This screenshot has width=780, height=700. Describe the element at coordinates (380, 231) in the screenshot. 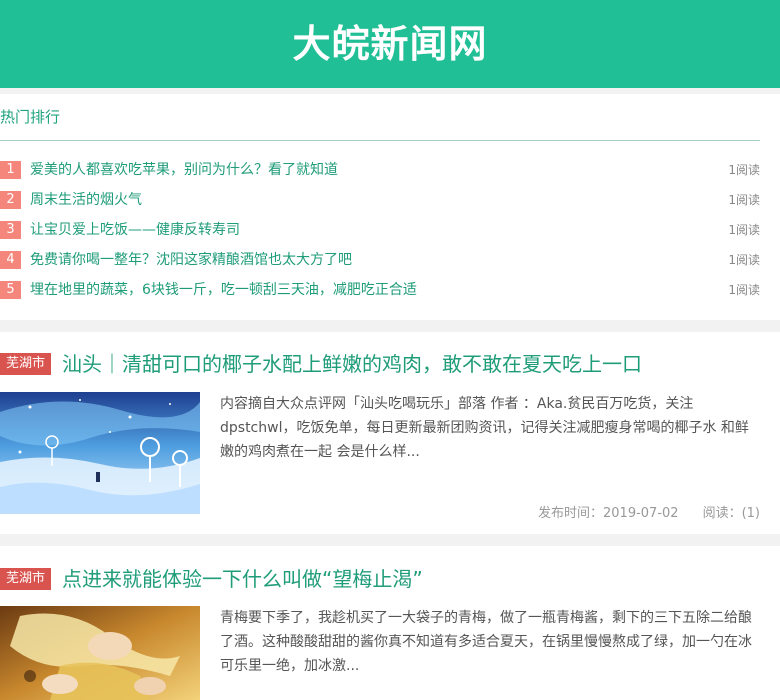

I see `hot-item: 3 让宝贝爱上吃饭——健康反转寿司 1阅读` at that location.